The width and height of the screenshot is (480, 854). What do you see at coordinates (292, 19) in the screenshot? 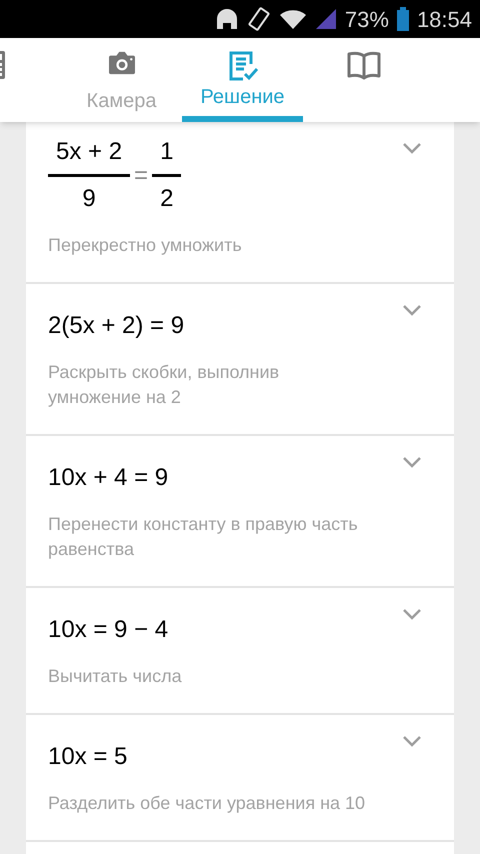
I see `wifi-icon` at bounding box center [292, 19].